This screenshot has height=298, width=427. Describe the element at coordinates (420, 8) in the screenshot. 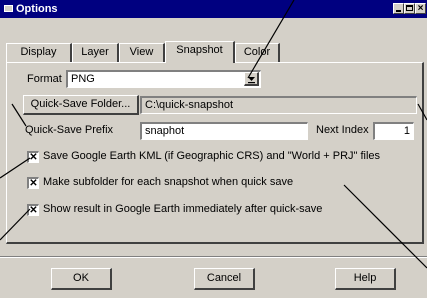

I see `close-icon: ×` at that location.